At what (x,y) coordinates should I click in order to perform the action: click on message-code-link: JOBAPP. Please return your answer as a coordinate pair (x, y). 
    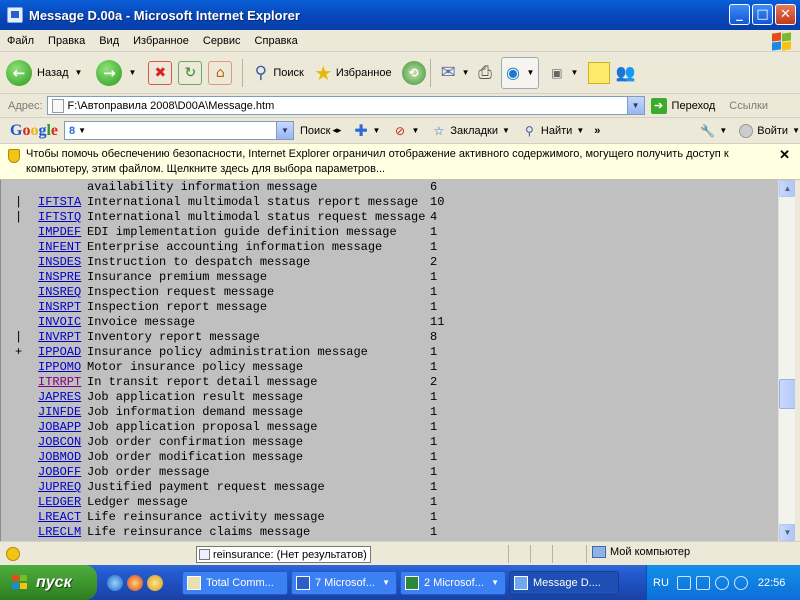
    Looking at the image, I should click on (59, 427).